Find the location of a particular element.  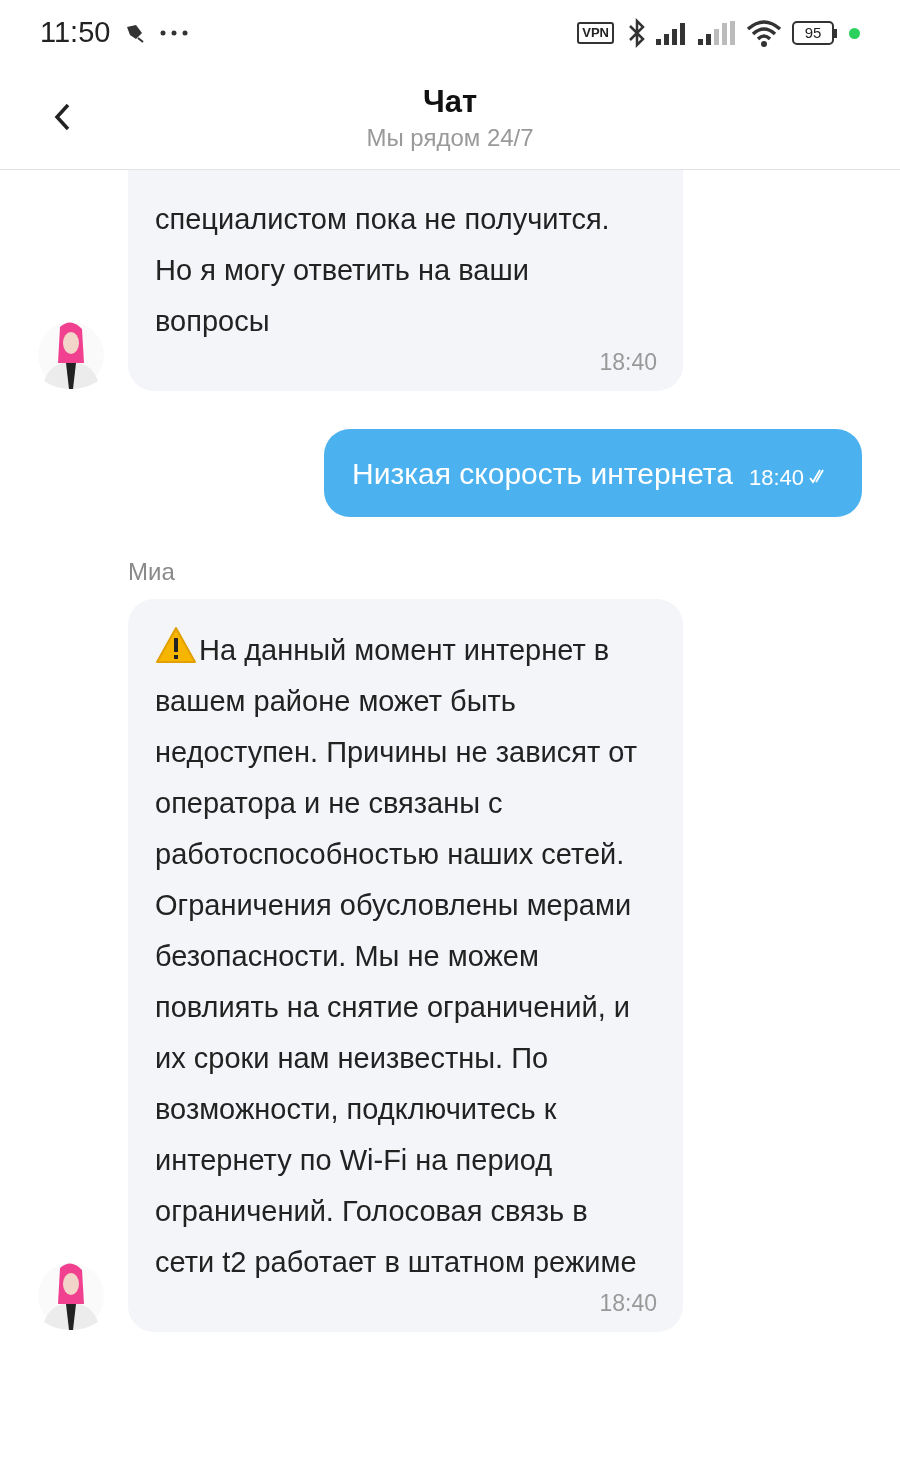

battery-level: 95 is located at coordinates (813, 33).